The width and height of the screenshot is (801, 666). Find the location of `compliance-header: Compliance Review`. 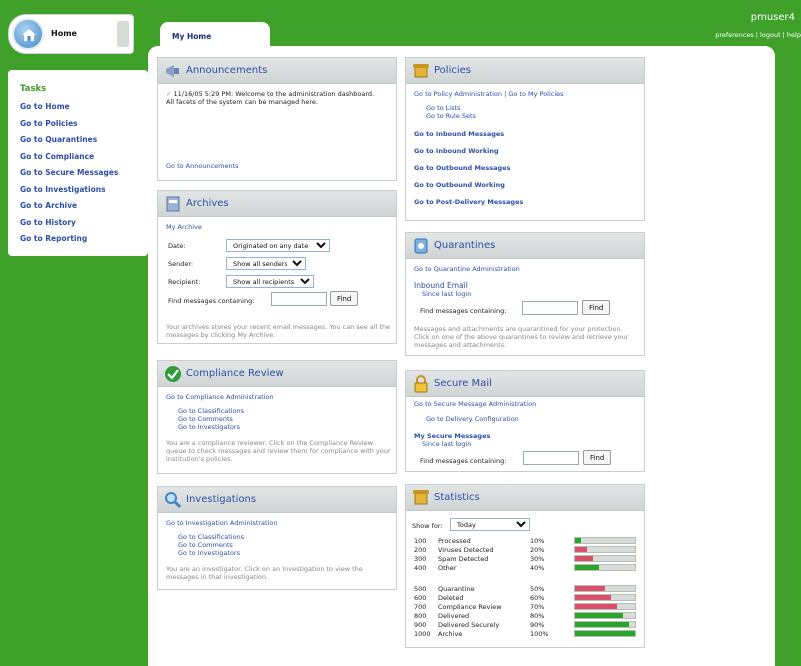

compliance-header: Compliance Review is located at coordinates (277, 374).